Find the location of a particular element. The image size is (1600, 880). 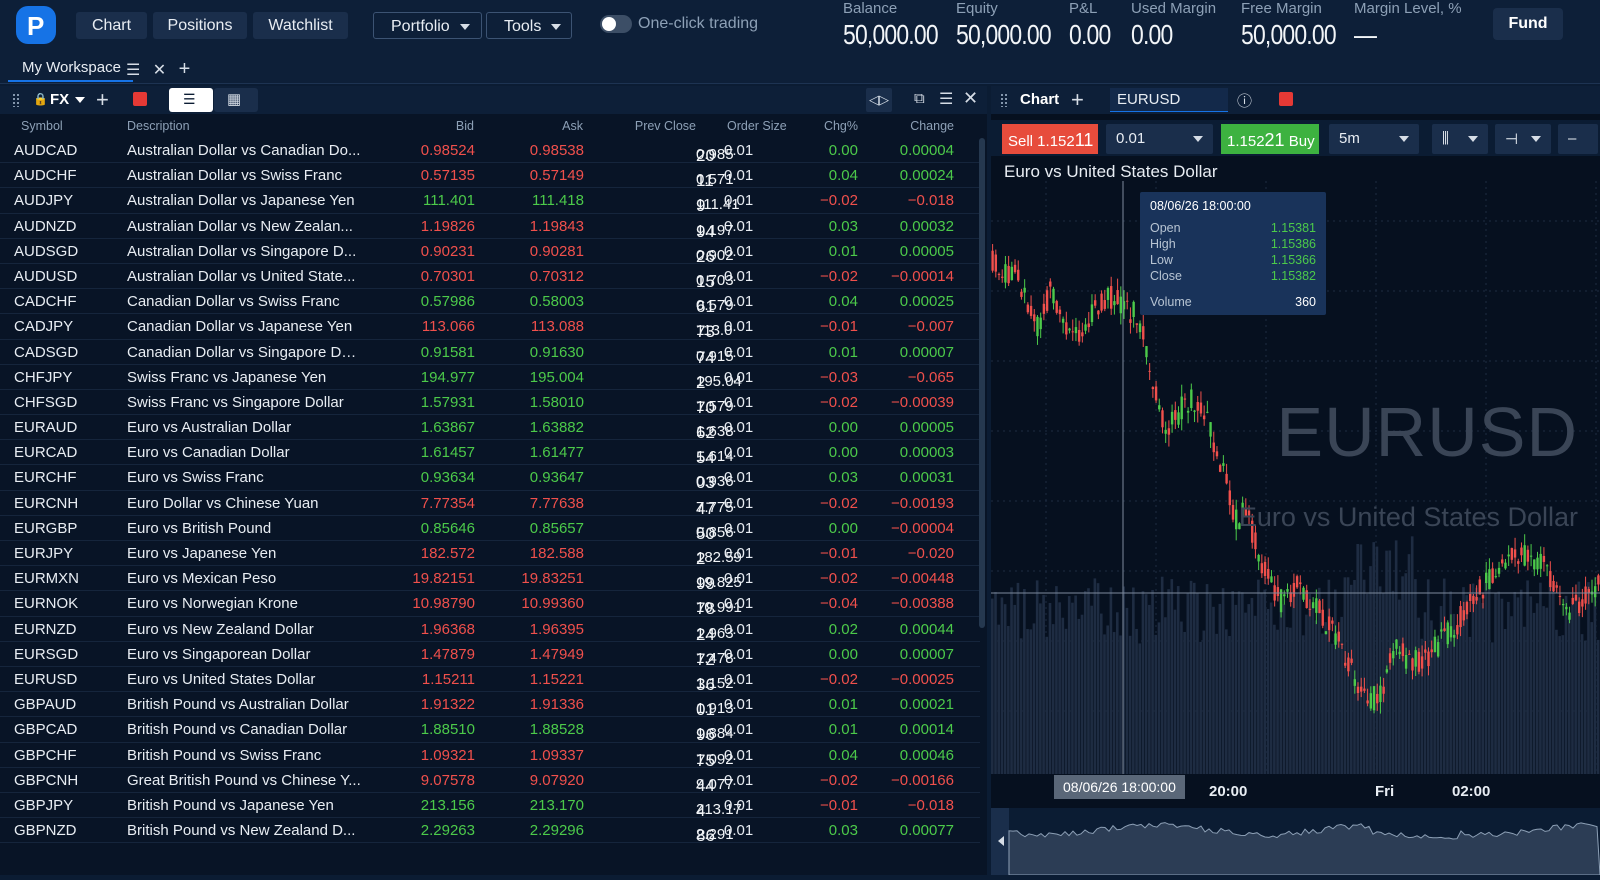

row-ask: 0.85657 is located at coordinates (557, 528).